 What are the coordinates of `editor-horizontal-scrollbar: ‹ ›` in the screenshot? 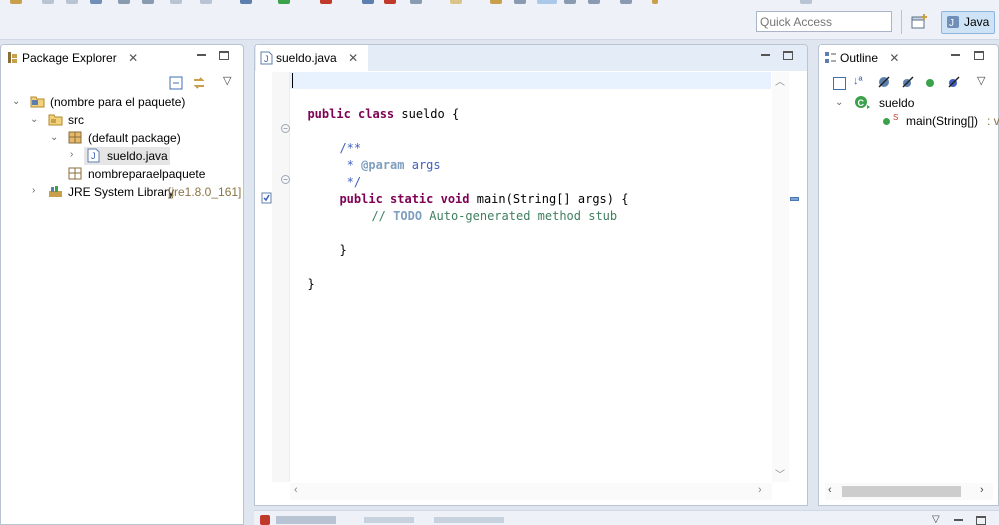 It's located at (531, 491).